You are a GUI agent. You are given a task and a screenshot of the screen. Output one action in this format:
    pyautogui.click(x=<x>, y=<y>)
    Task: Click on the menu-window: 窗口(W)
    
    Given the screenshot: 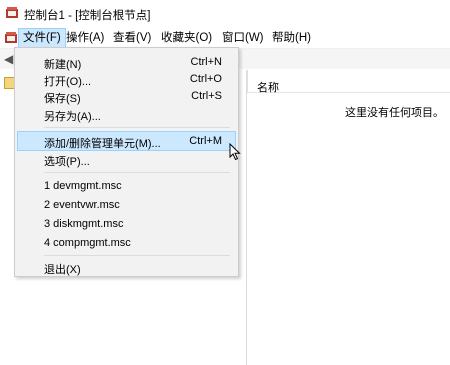 What is the action you would take?
    pyautogui.click(x=243, y=38)
    